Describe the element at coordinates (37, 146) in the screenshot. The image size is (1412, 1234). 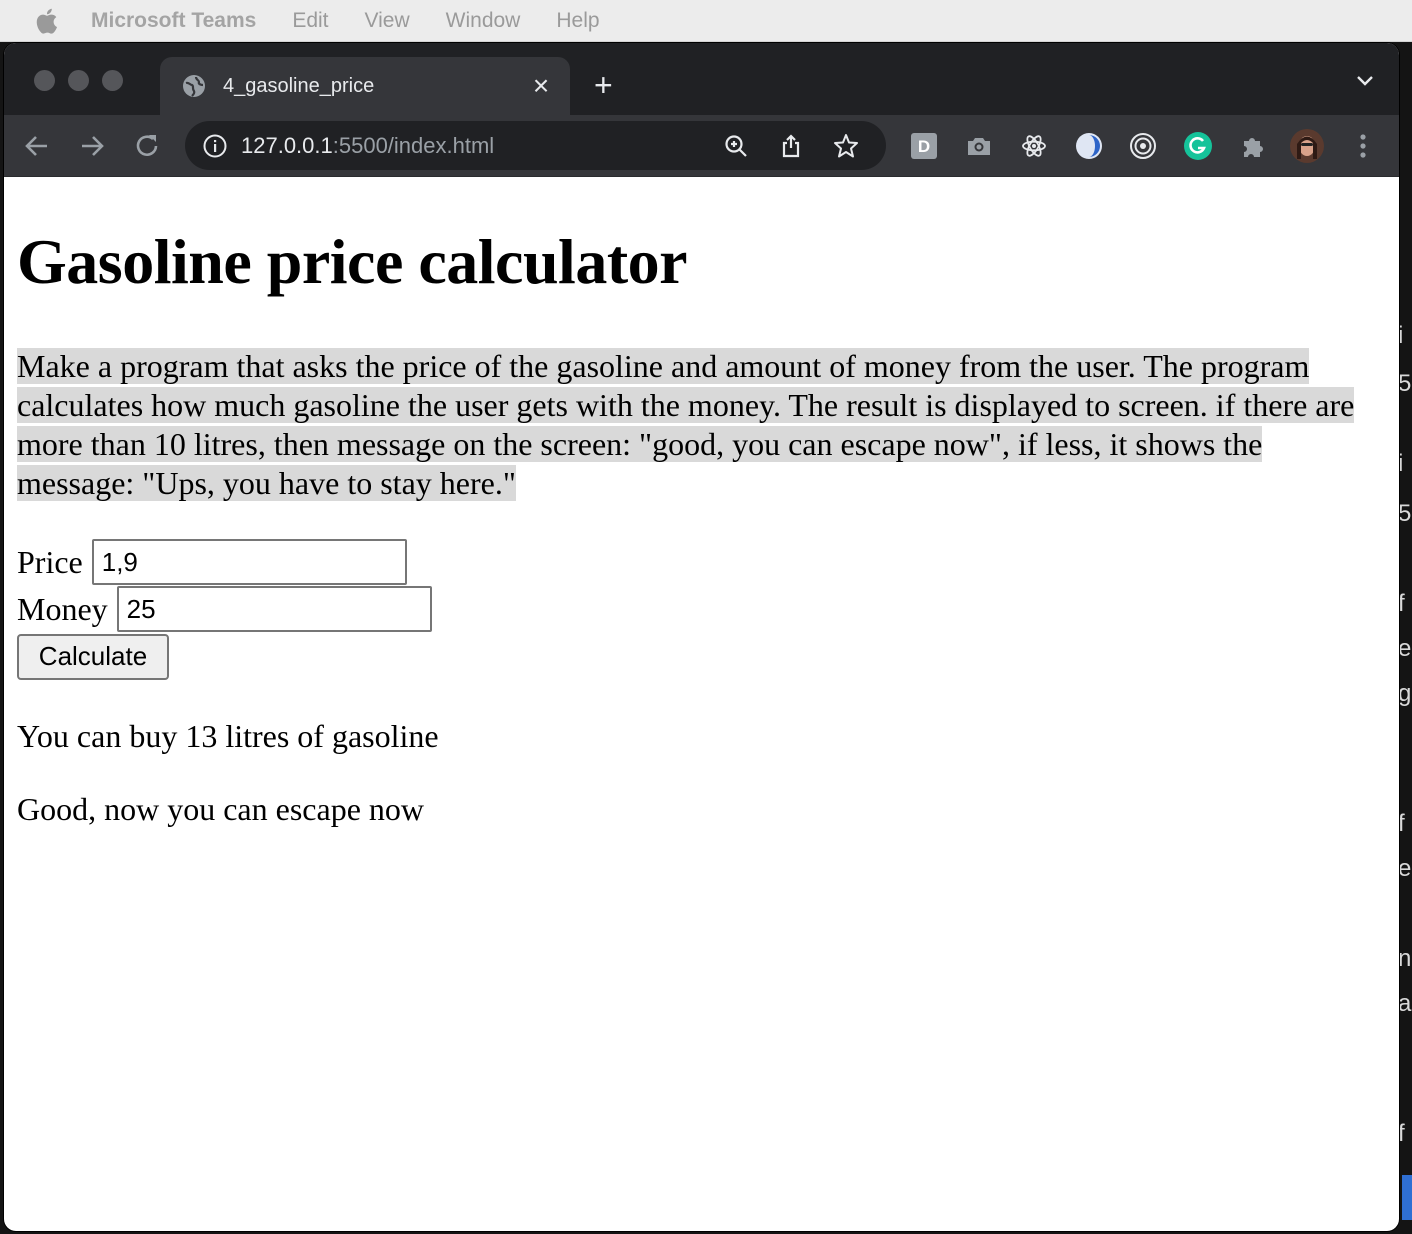
I see `back-arrow-icon` at that location.